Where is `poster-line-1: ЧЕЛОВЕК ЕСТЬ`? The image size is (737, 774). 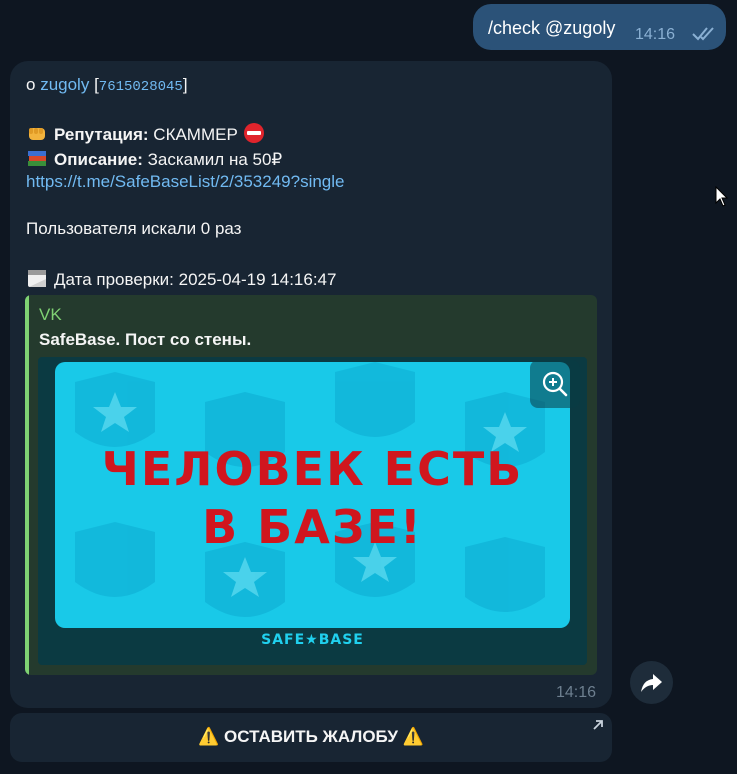 poster-line-1: ЧЕЛОВЕК ЕСТЬ is located at coordinates (312, 469).